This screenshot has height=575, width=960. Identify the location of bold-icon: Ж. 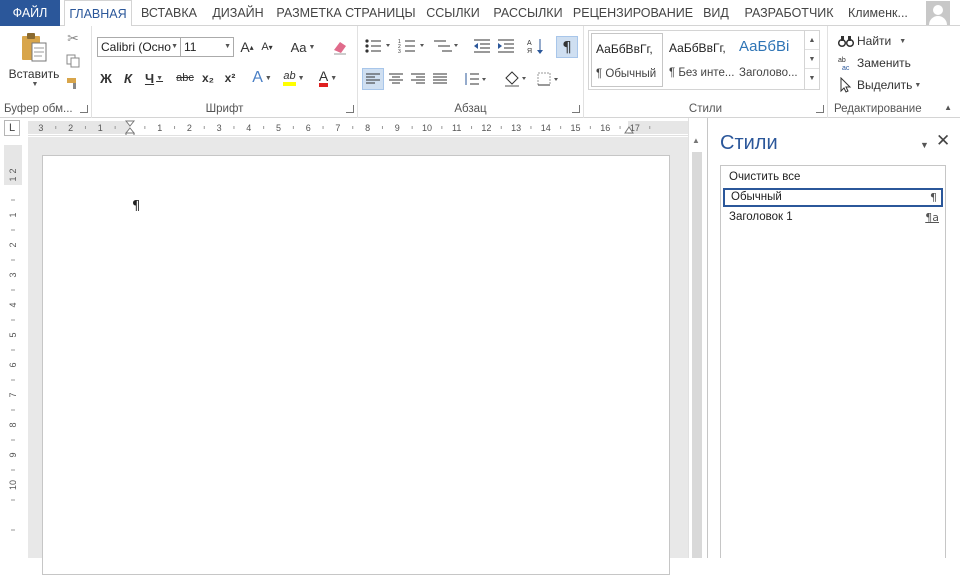
(106, 78).